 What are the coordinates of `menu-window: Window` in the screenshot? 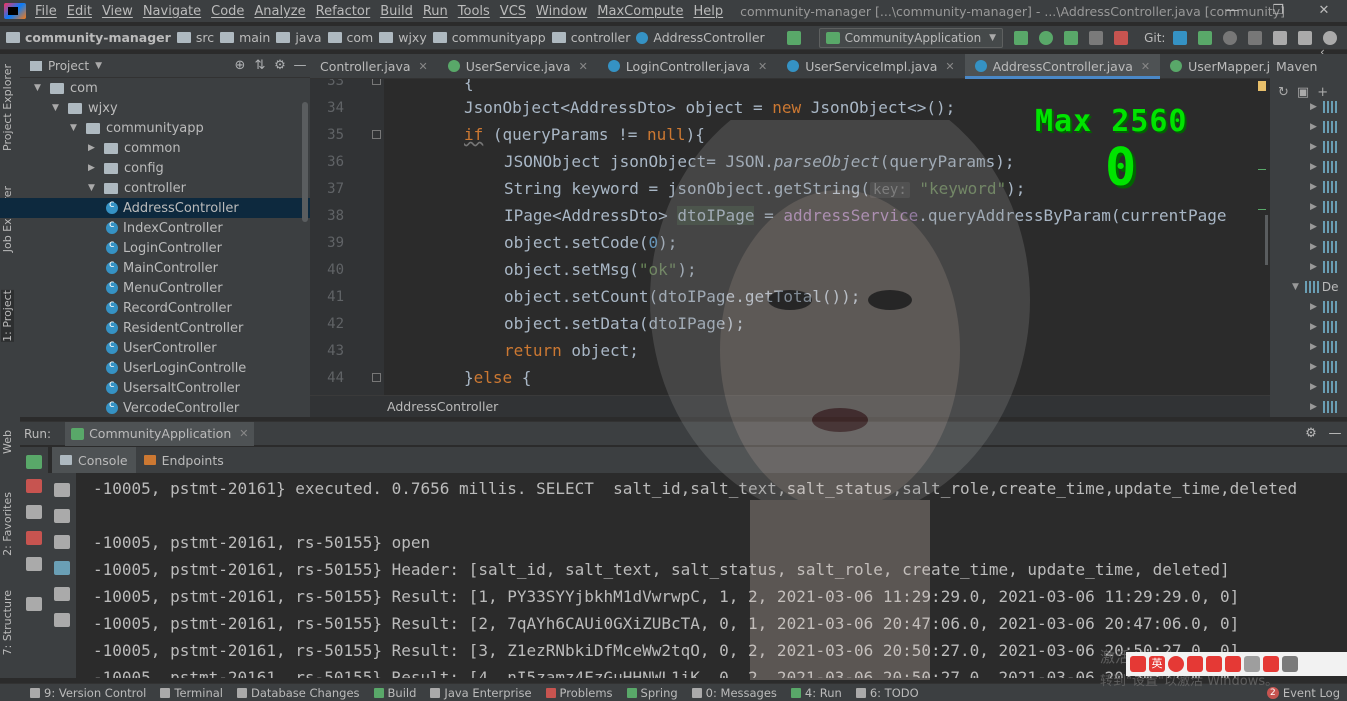 It's located at (561, 11).